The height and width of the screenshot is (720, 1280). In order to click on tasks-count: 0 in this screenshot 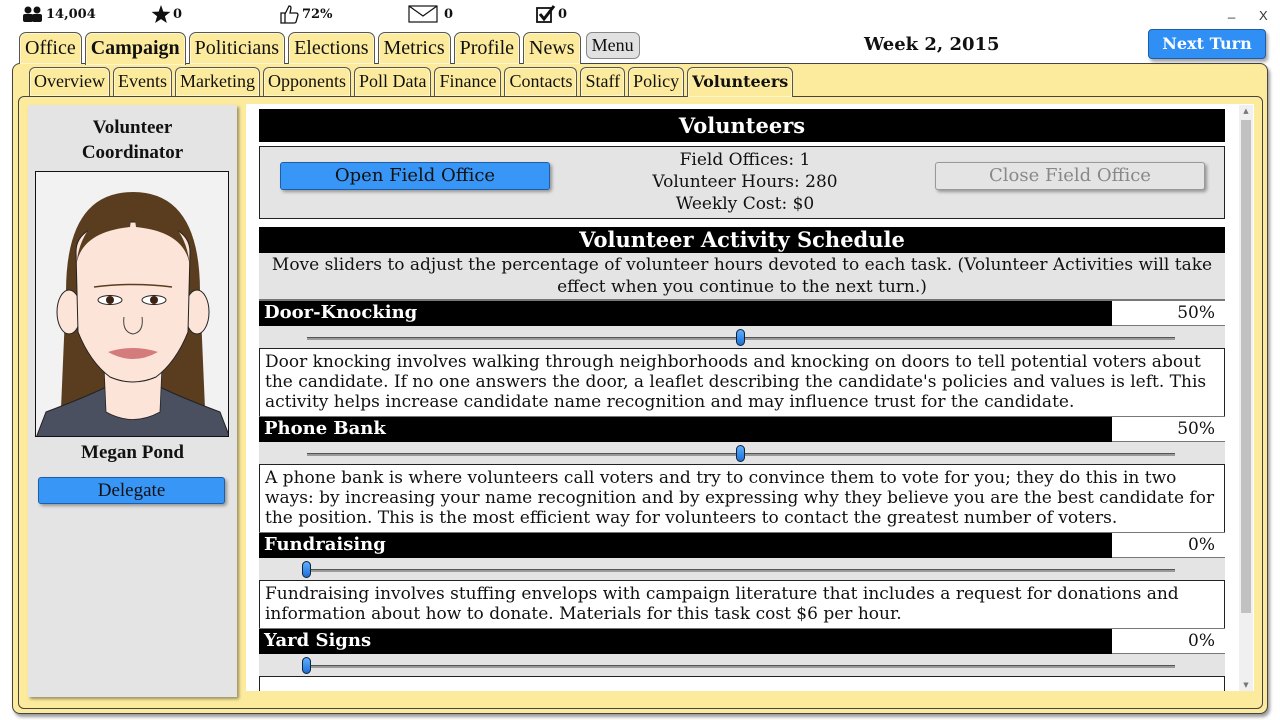, I will do `click(563, 14)`.